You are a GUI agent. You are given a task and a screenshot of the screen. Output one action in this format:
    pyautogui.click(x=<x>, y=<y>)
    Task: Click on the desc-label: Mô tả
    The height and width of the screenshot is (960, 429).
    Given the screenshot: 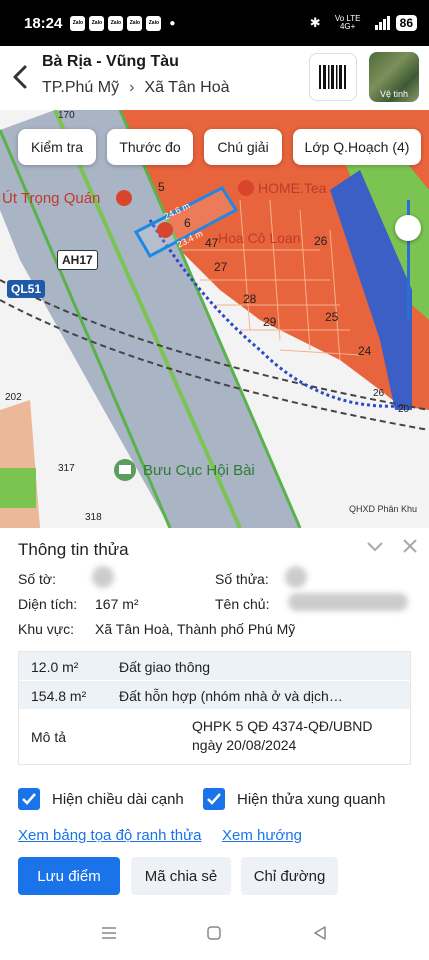 What is the action you would take?
    pyautogui.click(x=49, y=737)
    